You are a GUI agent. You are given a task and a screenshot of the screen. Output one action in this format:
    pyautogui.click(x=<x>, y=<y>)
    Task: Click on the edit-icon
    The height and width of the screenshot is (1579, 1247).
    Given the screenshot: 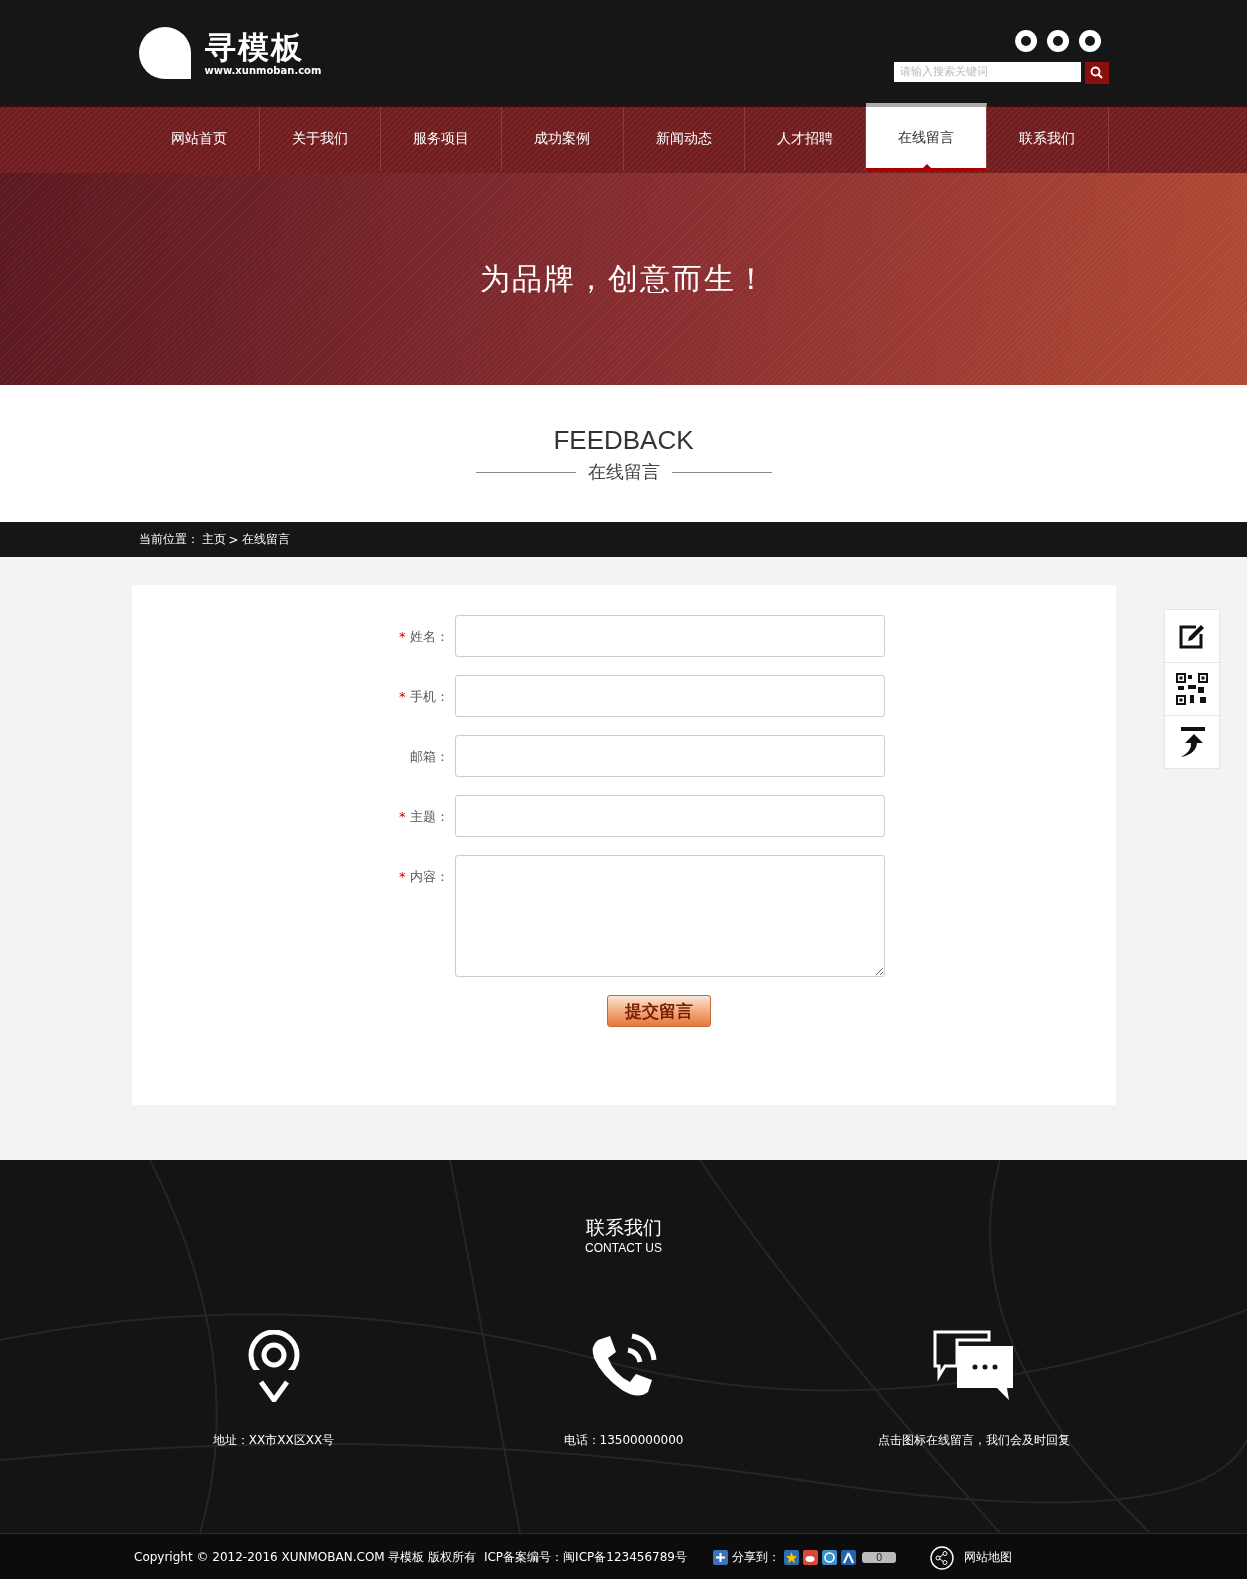 What is the action you would take?
    pyautogui.click(x=1192, y=636)
    